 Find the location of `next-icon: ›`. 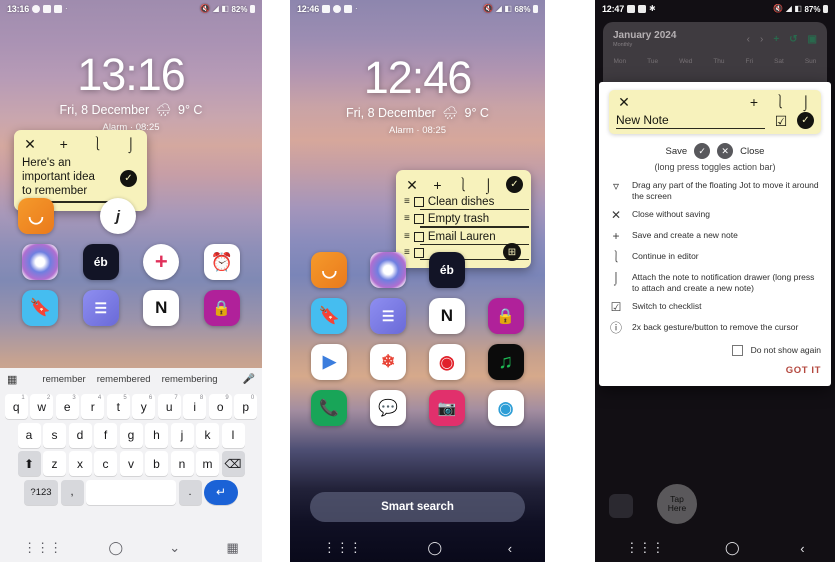

next-icon: › is located at coordinates (761, 39).